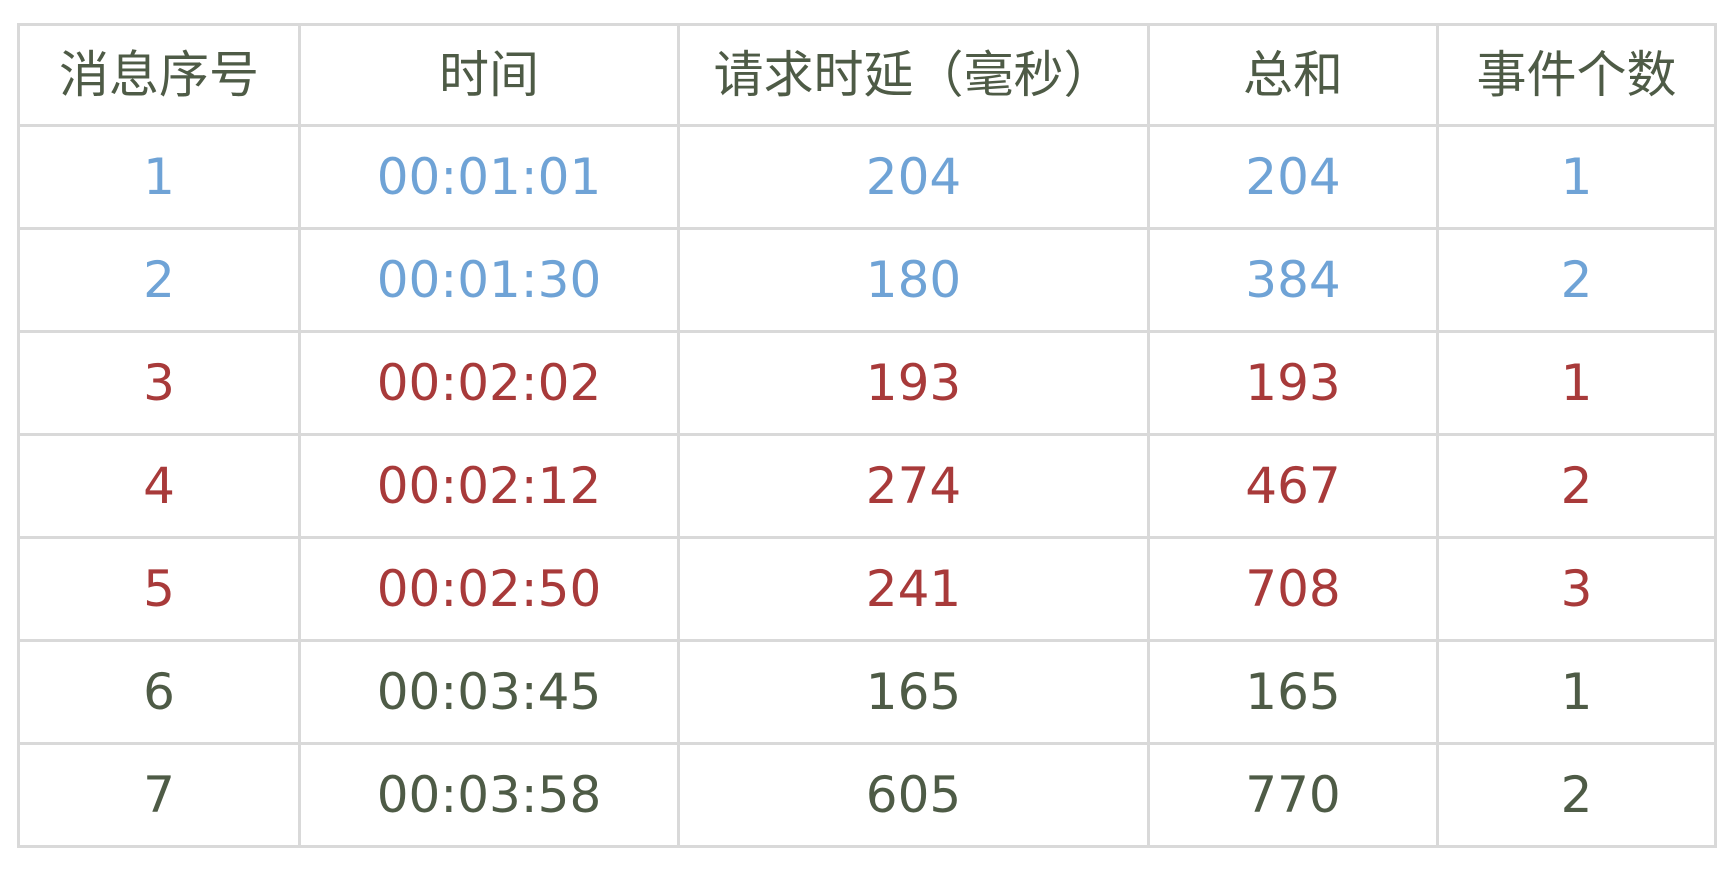 The width and height of the screenshot is (1728, 874). What do you see at coordinates (1293, 692) in the screenshot?
I see `cell-sum: 165` at bounding box center [1293, 692].